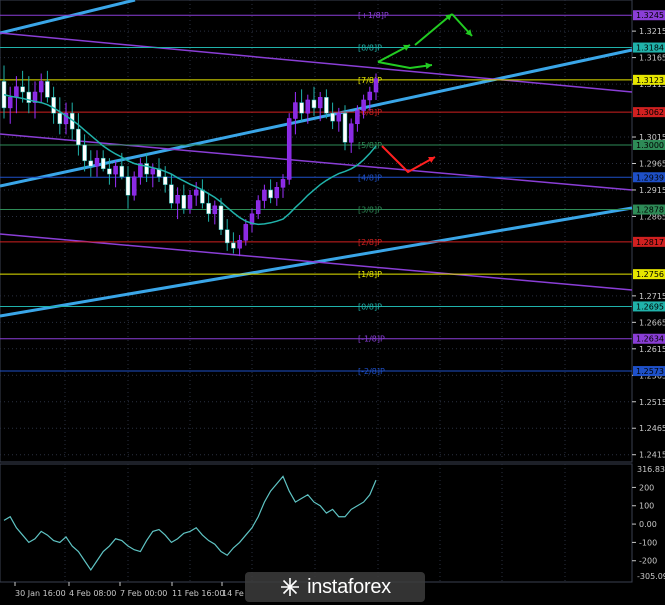 Image resolution: width=665 pixels, height=605 pixels. I want to click on price-tick-label: 1.2915, so click(652, 190).